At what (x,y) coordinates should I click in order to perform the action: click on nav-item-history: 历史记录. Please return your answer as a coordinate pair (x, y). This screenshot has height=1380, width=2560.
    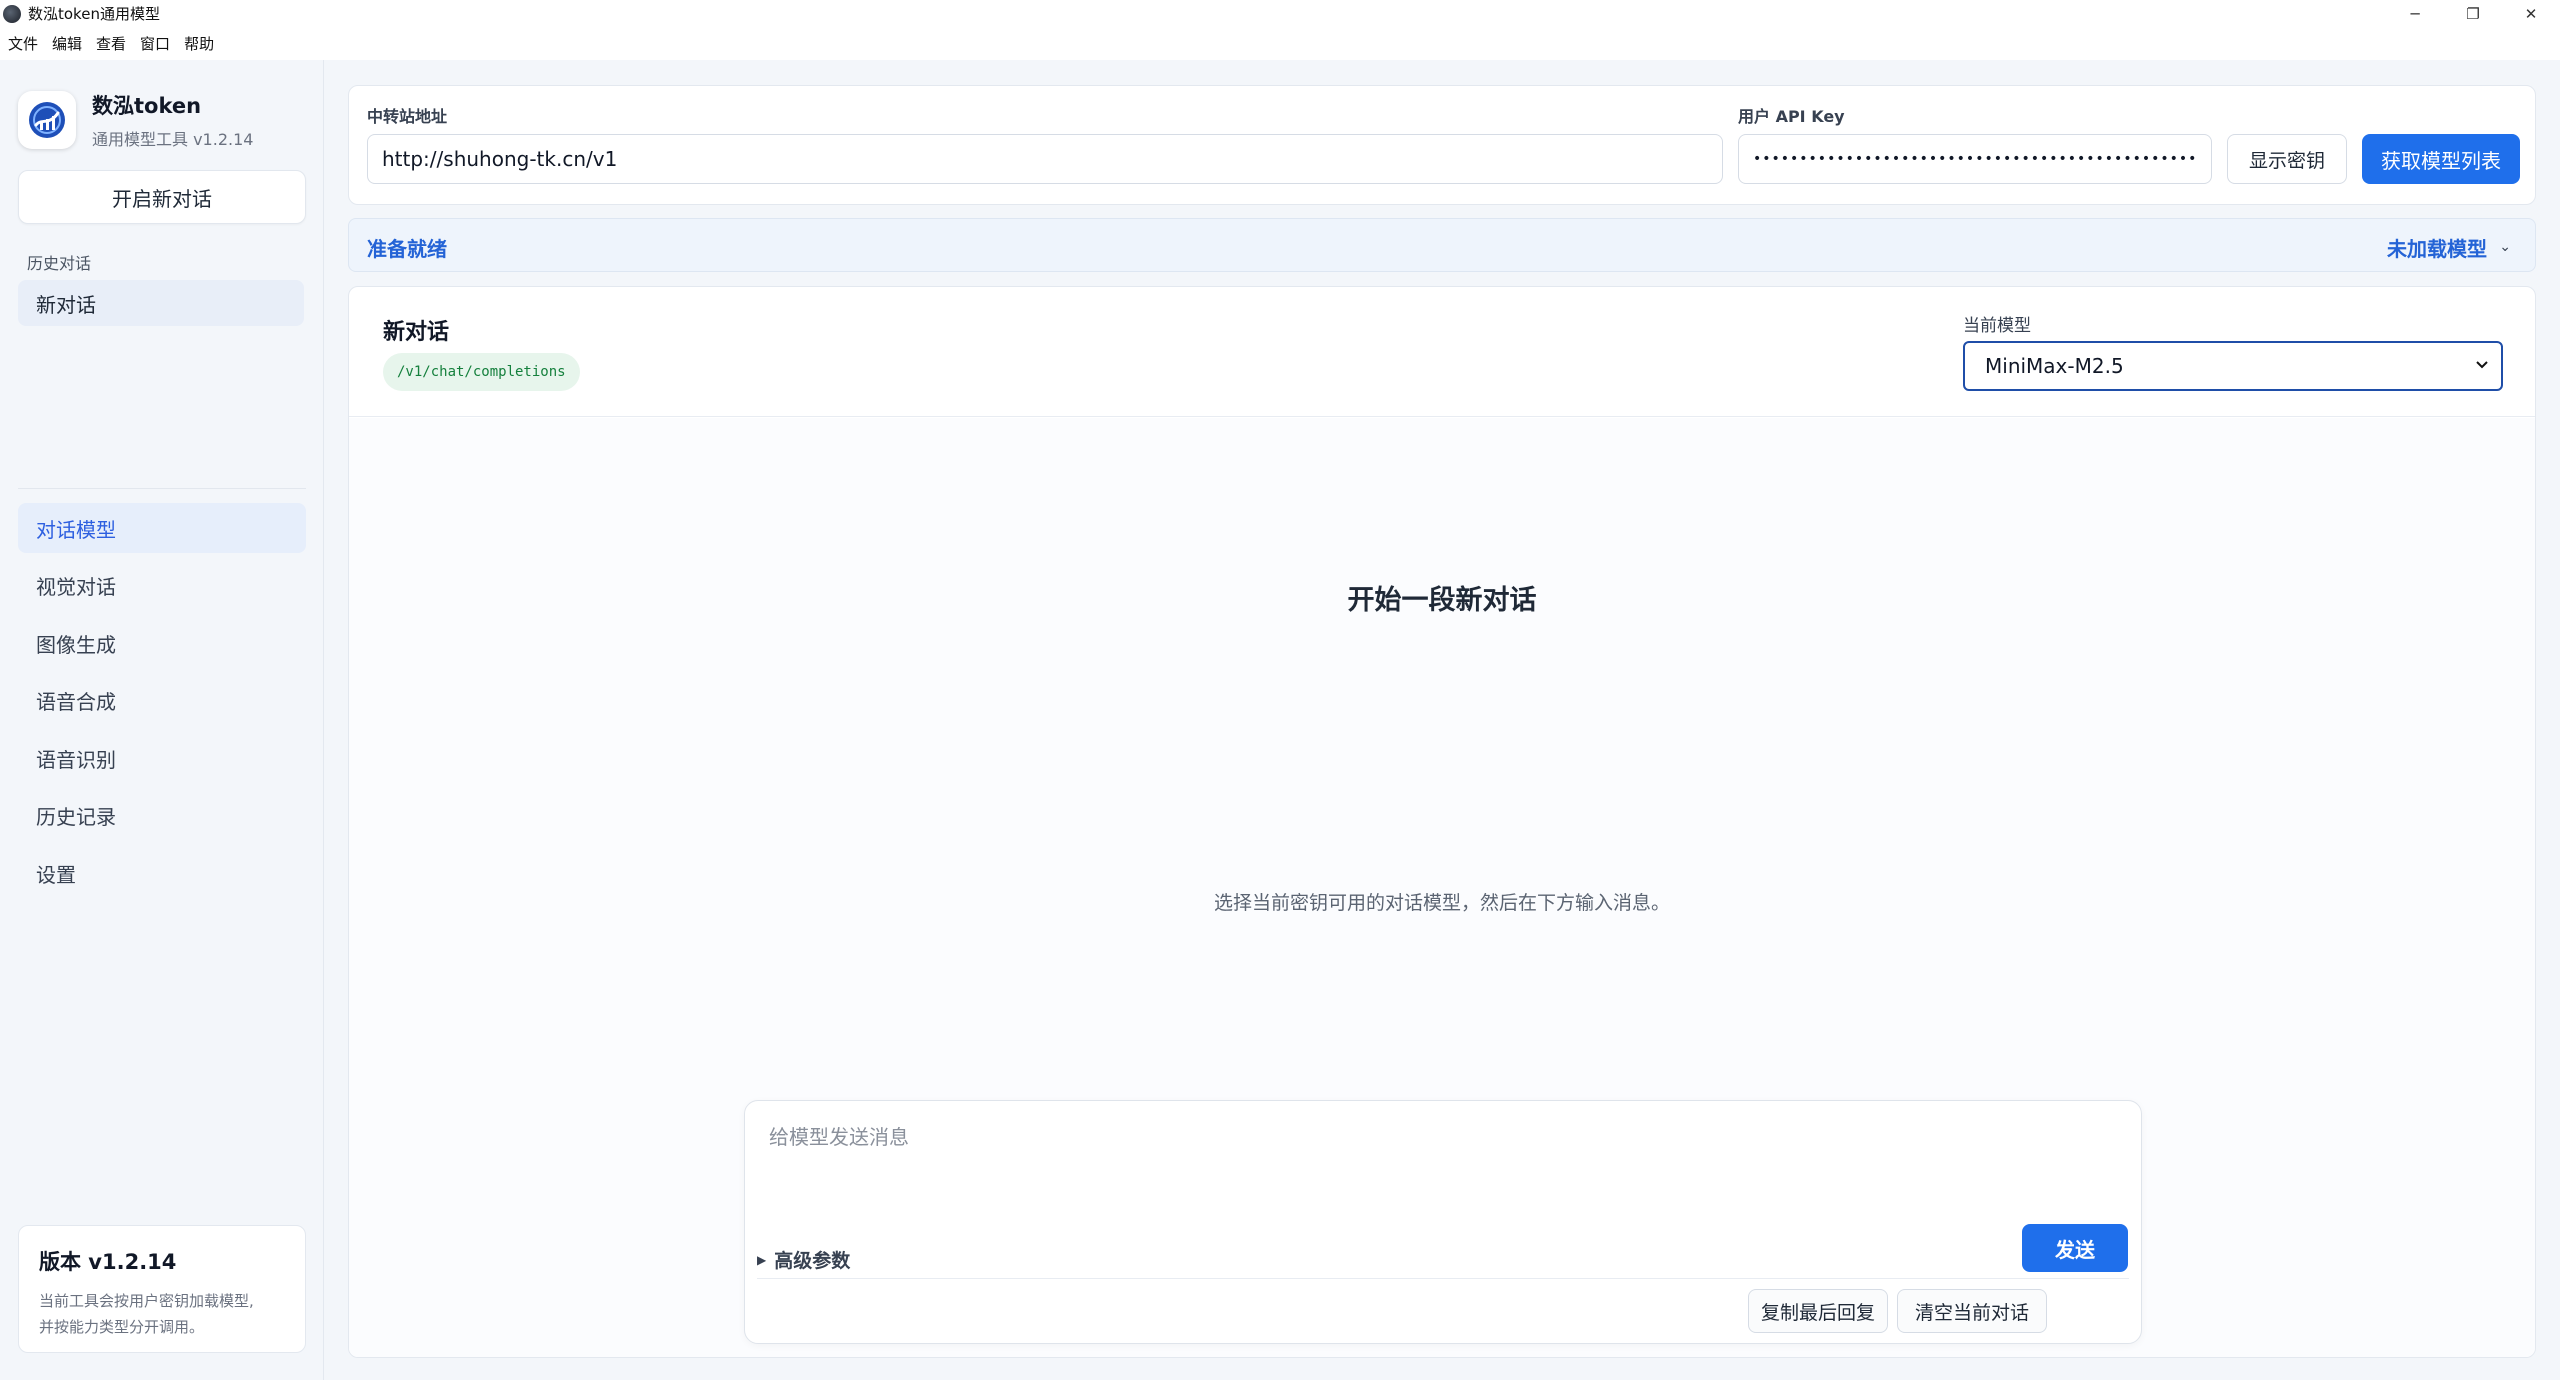
    Looking at the image, I should click on (162, 816).